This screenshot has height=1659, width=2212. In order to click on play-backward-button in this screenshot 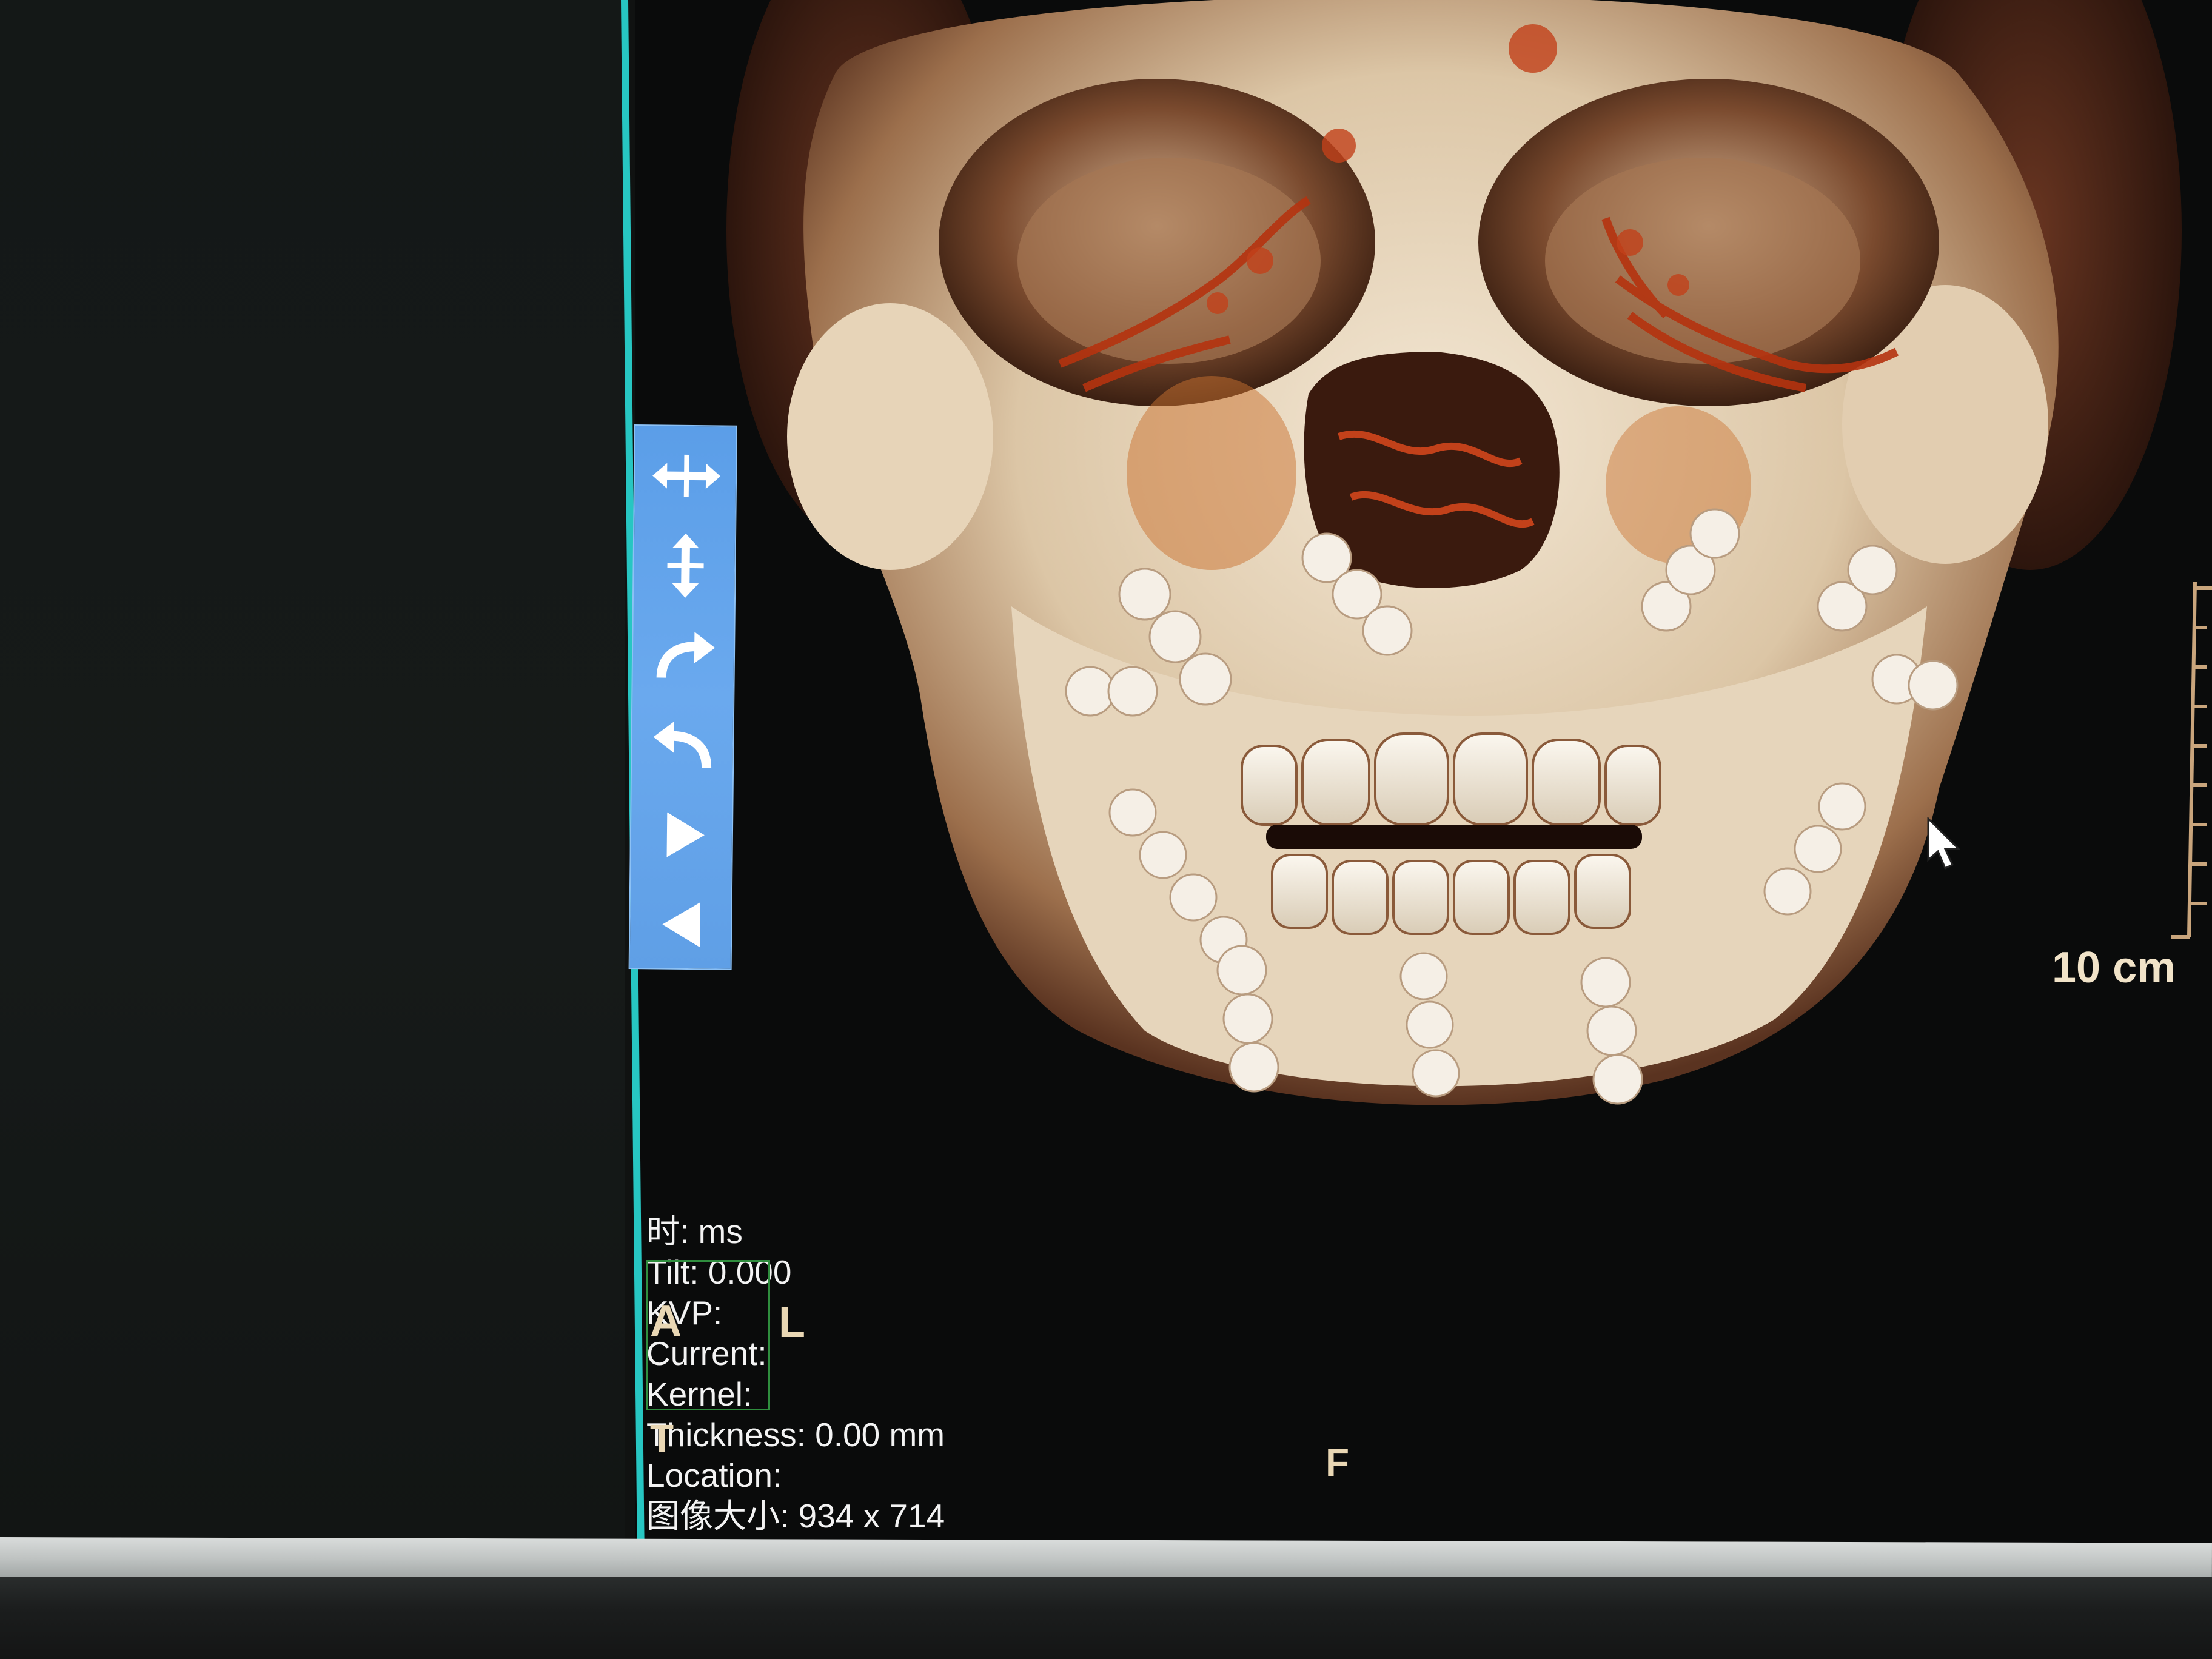, I will do `click(682, 924)`.